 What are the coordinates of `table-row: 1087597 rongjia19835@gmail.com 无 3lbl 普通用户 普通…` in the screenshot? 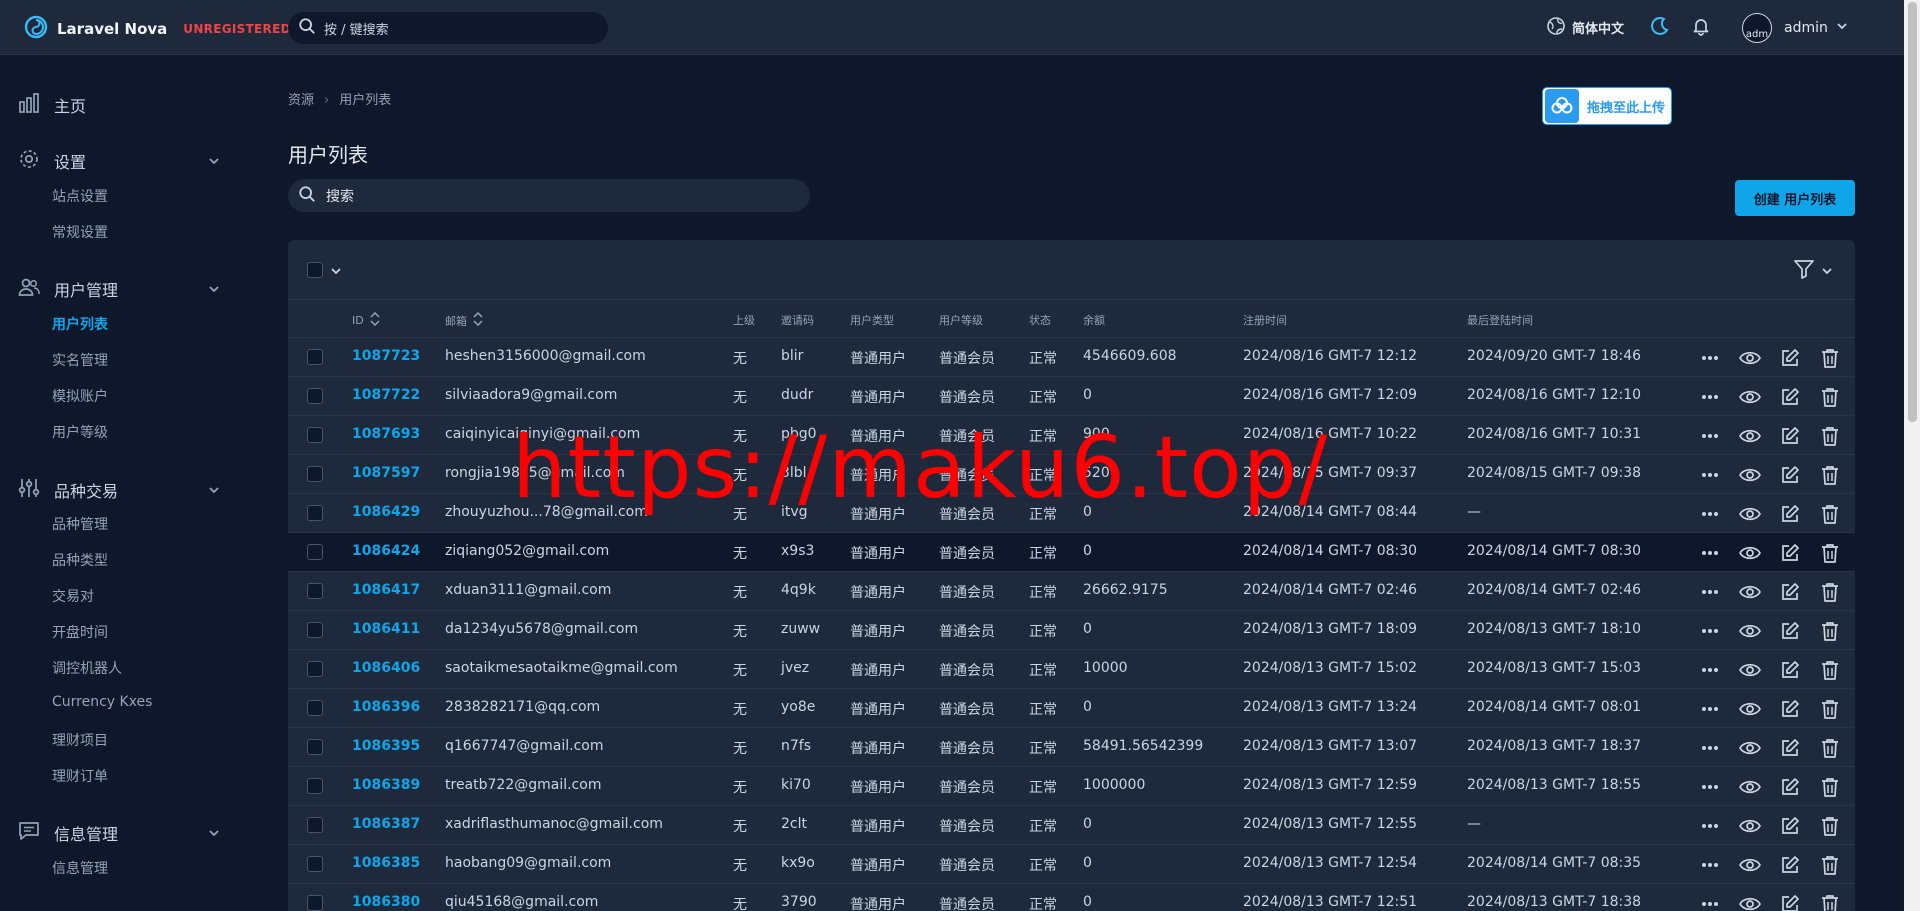 It's located at (1071, 474).